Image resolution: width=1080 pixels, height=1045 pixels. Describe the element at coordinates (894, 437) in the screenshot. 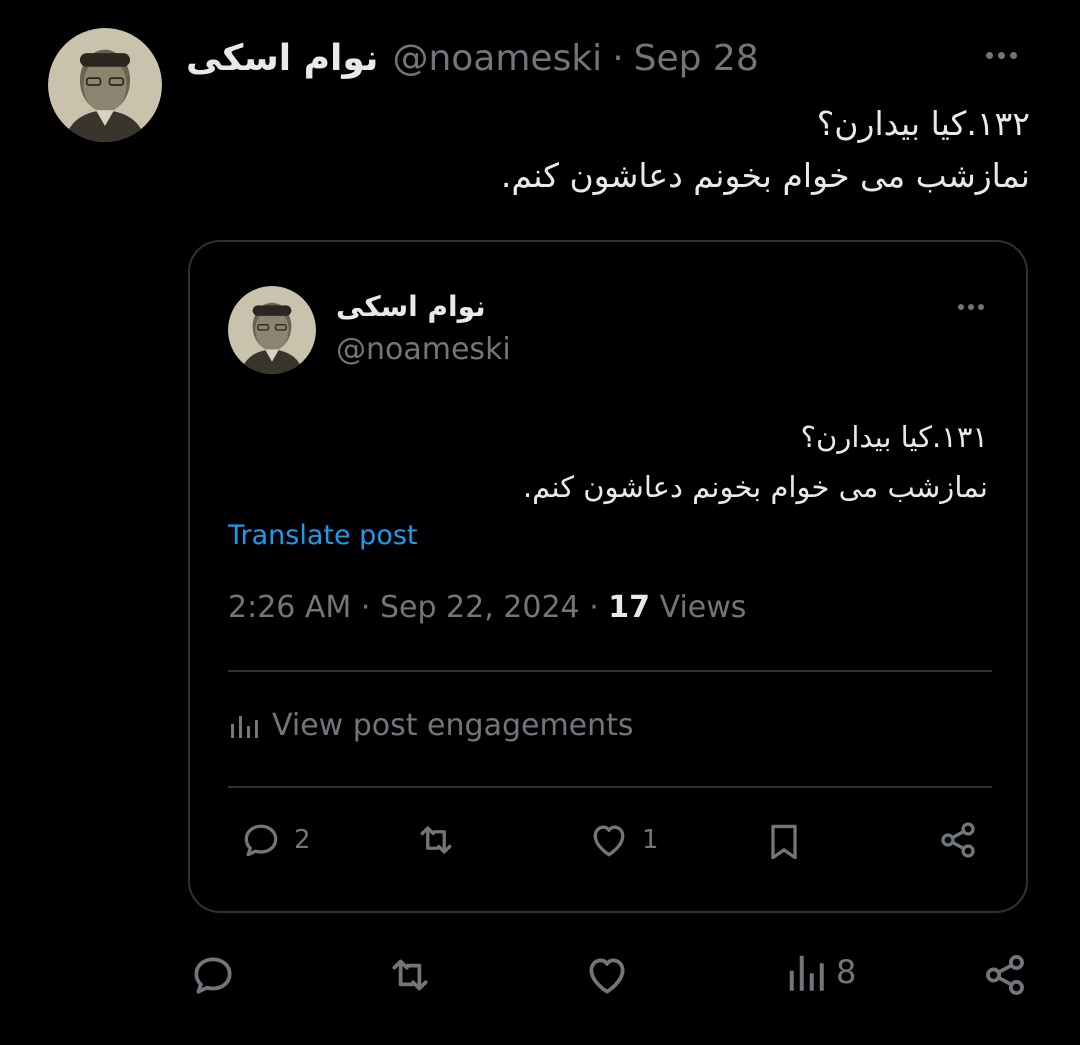

I see `quote-text-line: ۱۳۱.کیا بیدارن؟` at that location.